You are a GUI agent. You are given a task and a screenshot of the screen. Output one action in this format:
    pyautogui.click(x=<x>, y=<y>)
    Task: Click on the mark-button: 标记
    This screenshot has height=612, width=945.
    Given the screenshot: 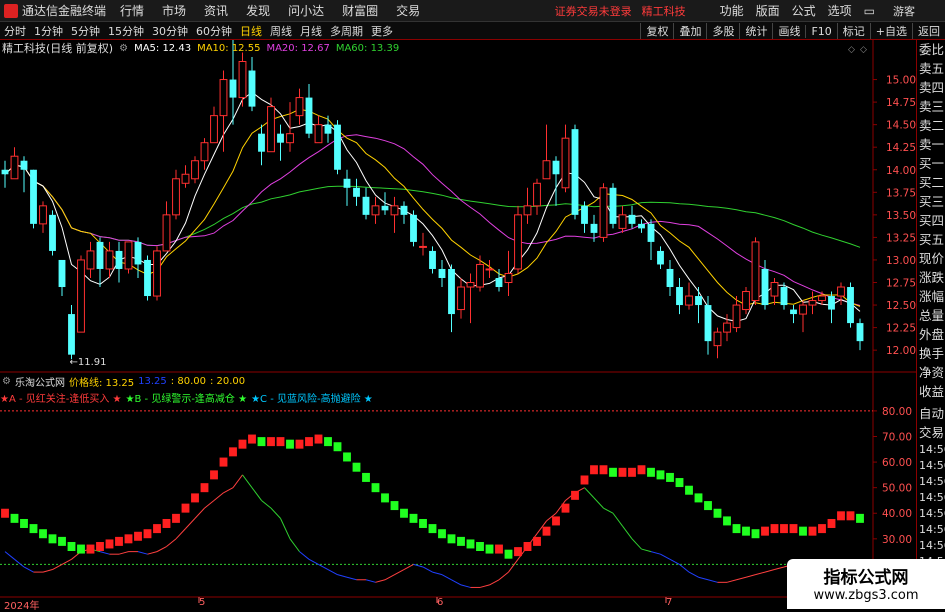 What is the action you would take?
    pyautogui.click(x=853, y=31)
    